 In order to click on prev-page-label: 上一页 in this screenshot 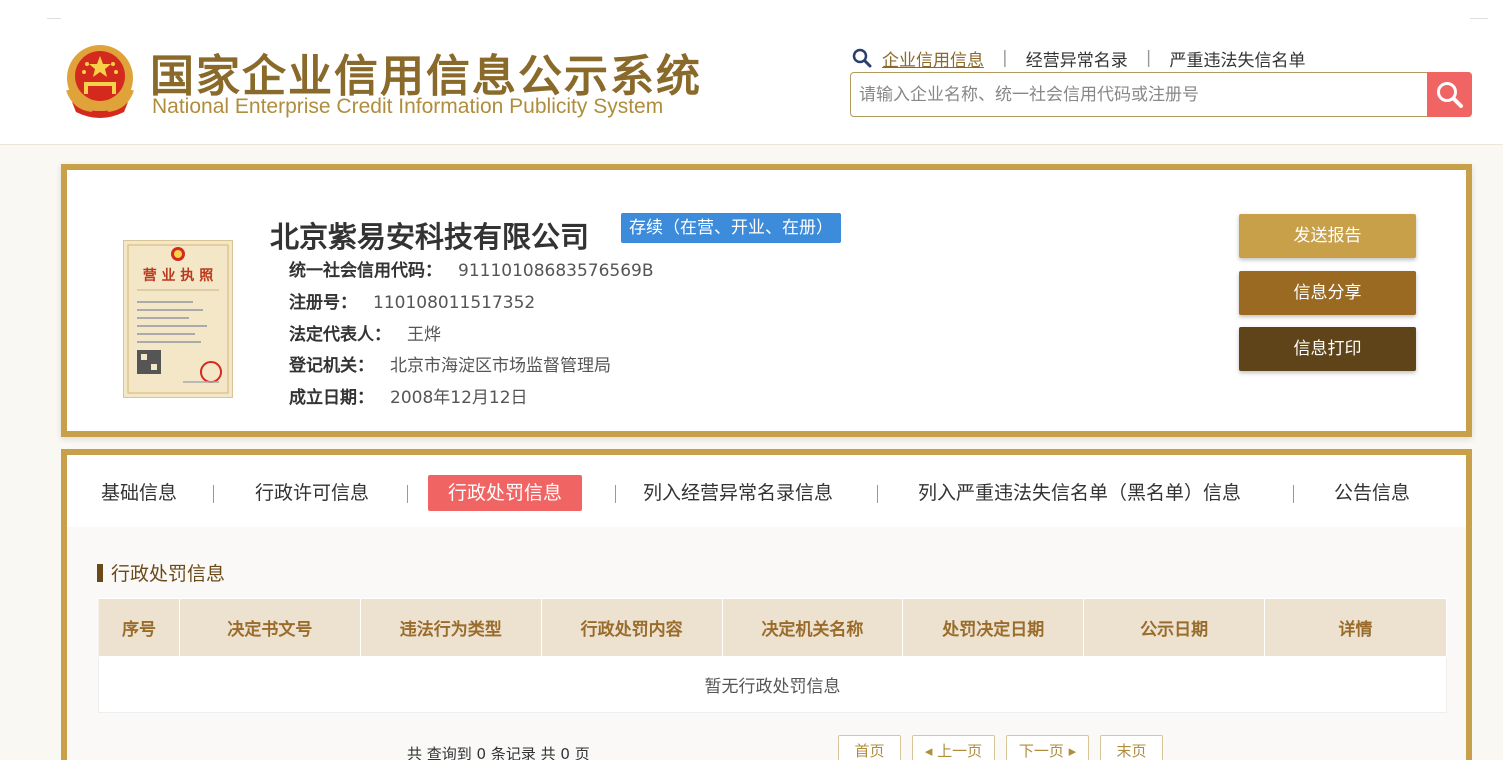, I will do `click(960, 751)`.